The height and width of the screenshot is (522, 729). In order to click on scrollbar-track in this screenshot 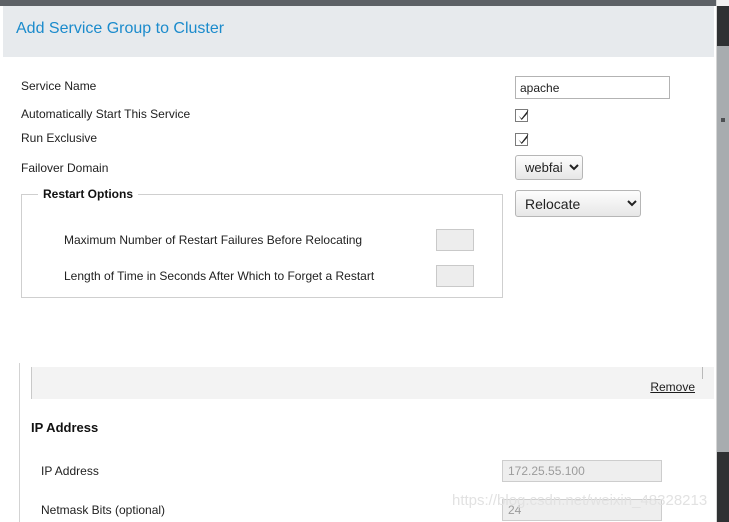, I will do `click(723, 264)`.